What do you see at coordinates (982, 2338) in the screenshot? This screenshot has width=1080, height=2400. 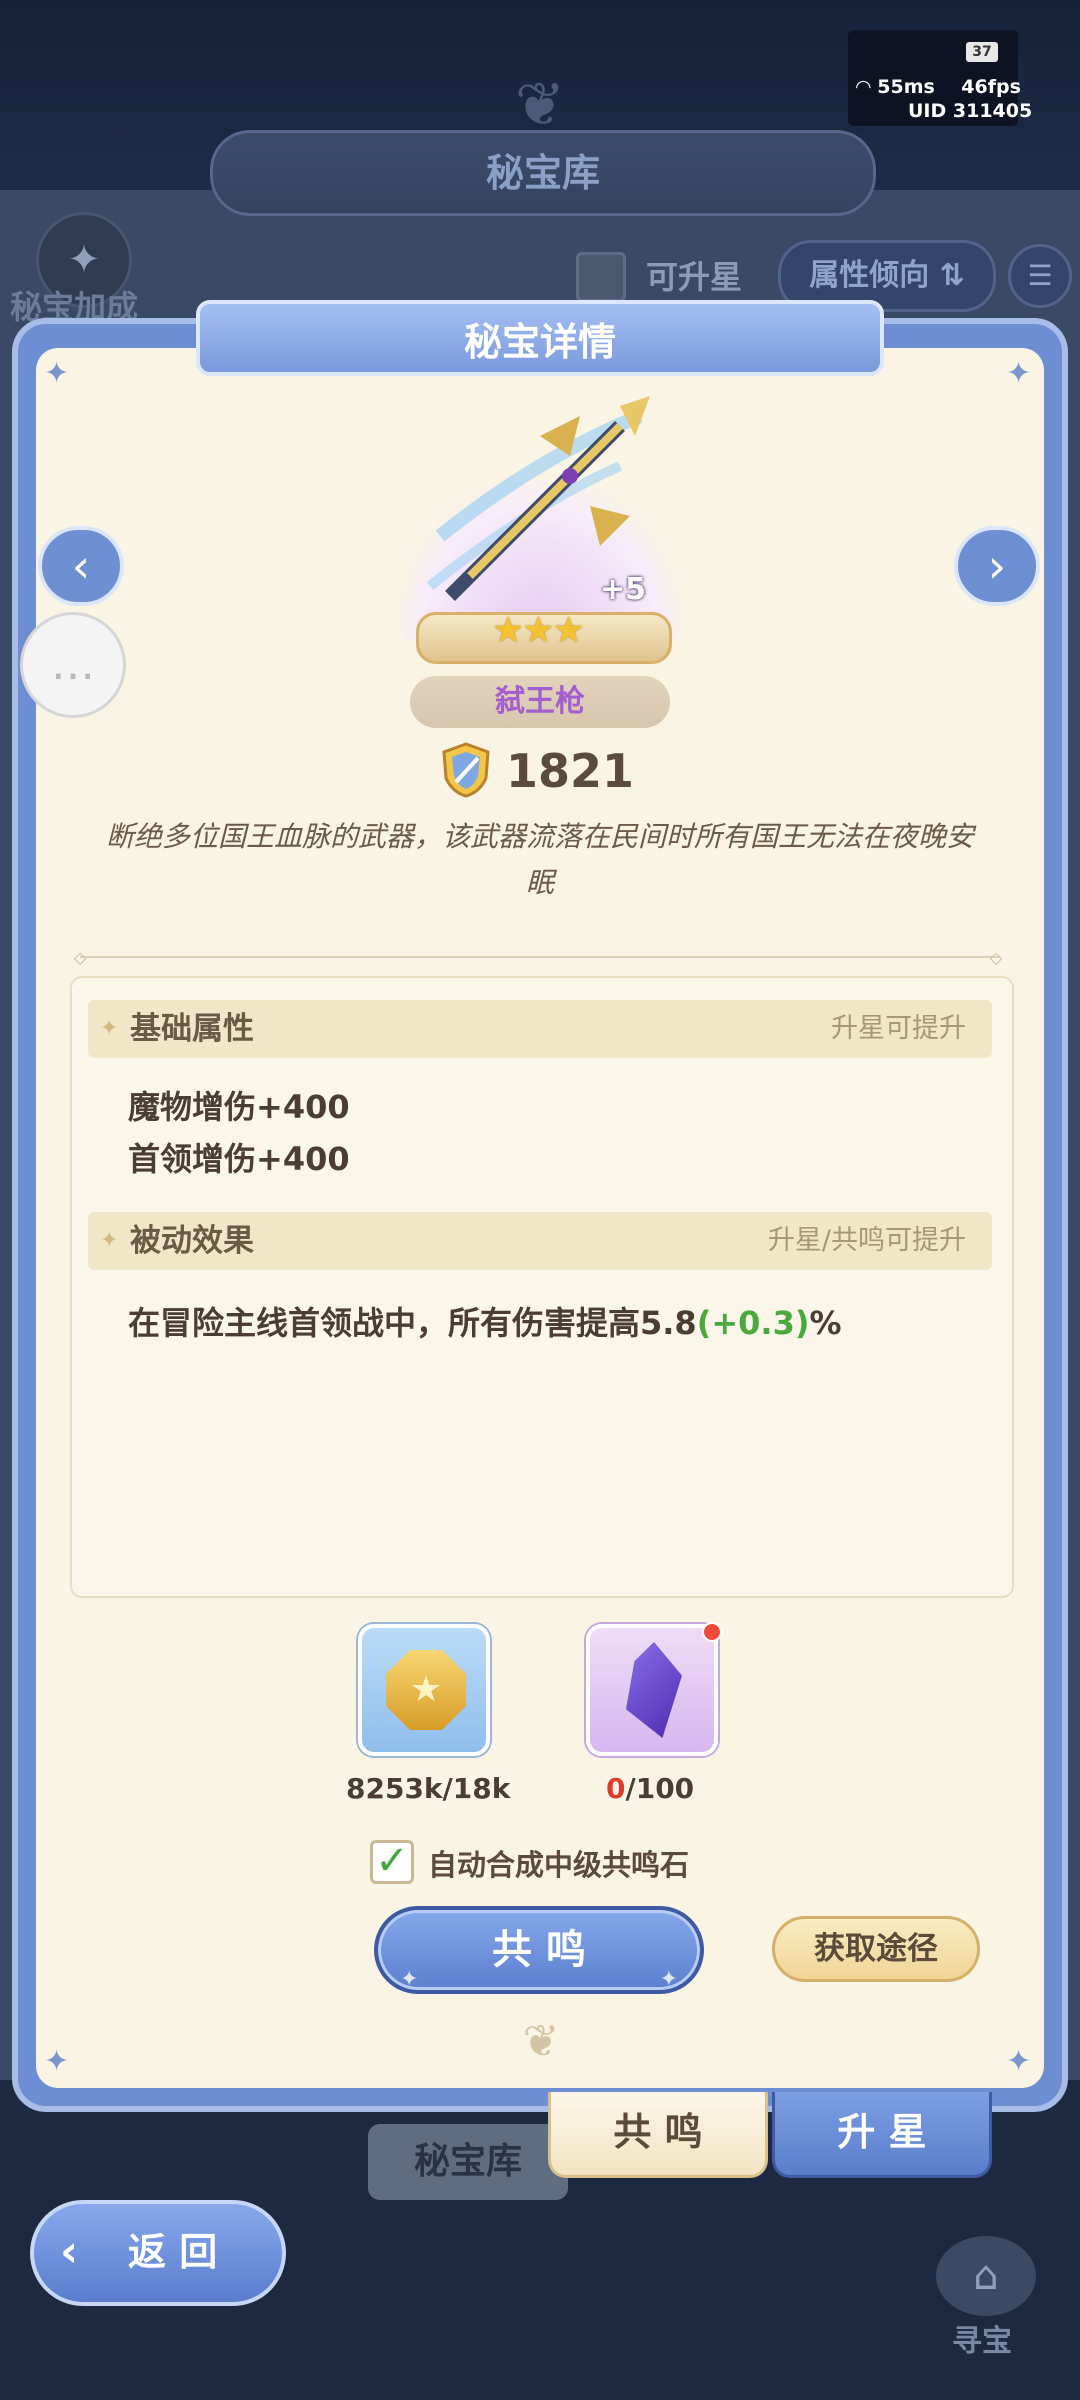 I see `treasure-label: 寻宝` at bounding box center [982, 2338].